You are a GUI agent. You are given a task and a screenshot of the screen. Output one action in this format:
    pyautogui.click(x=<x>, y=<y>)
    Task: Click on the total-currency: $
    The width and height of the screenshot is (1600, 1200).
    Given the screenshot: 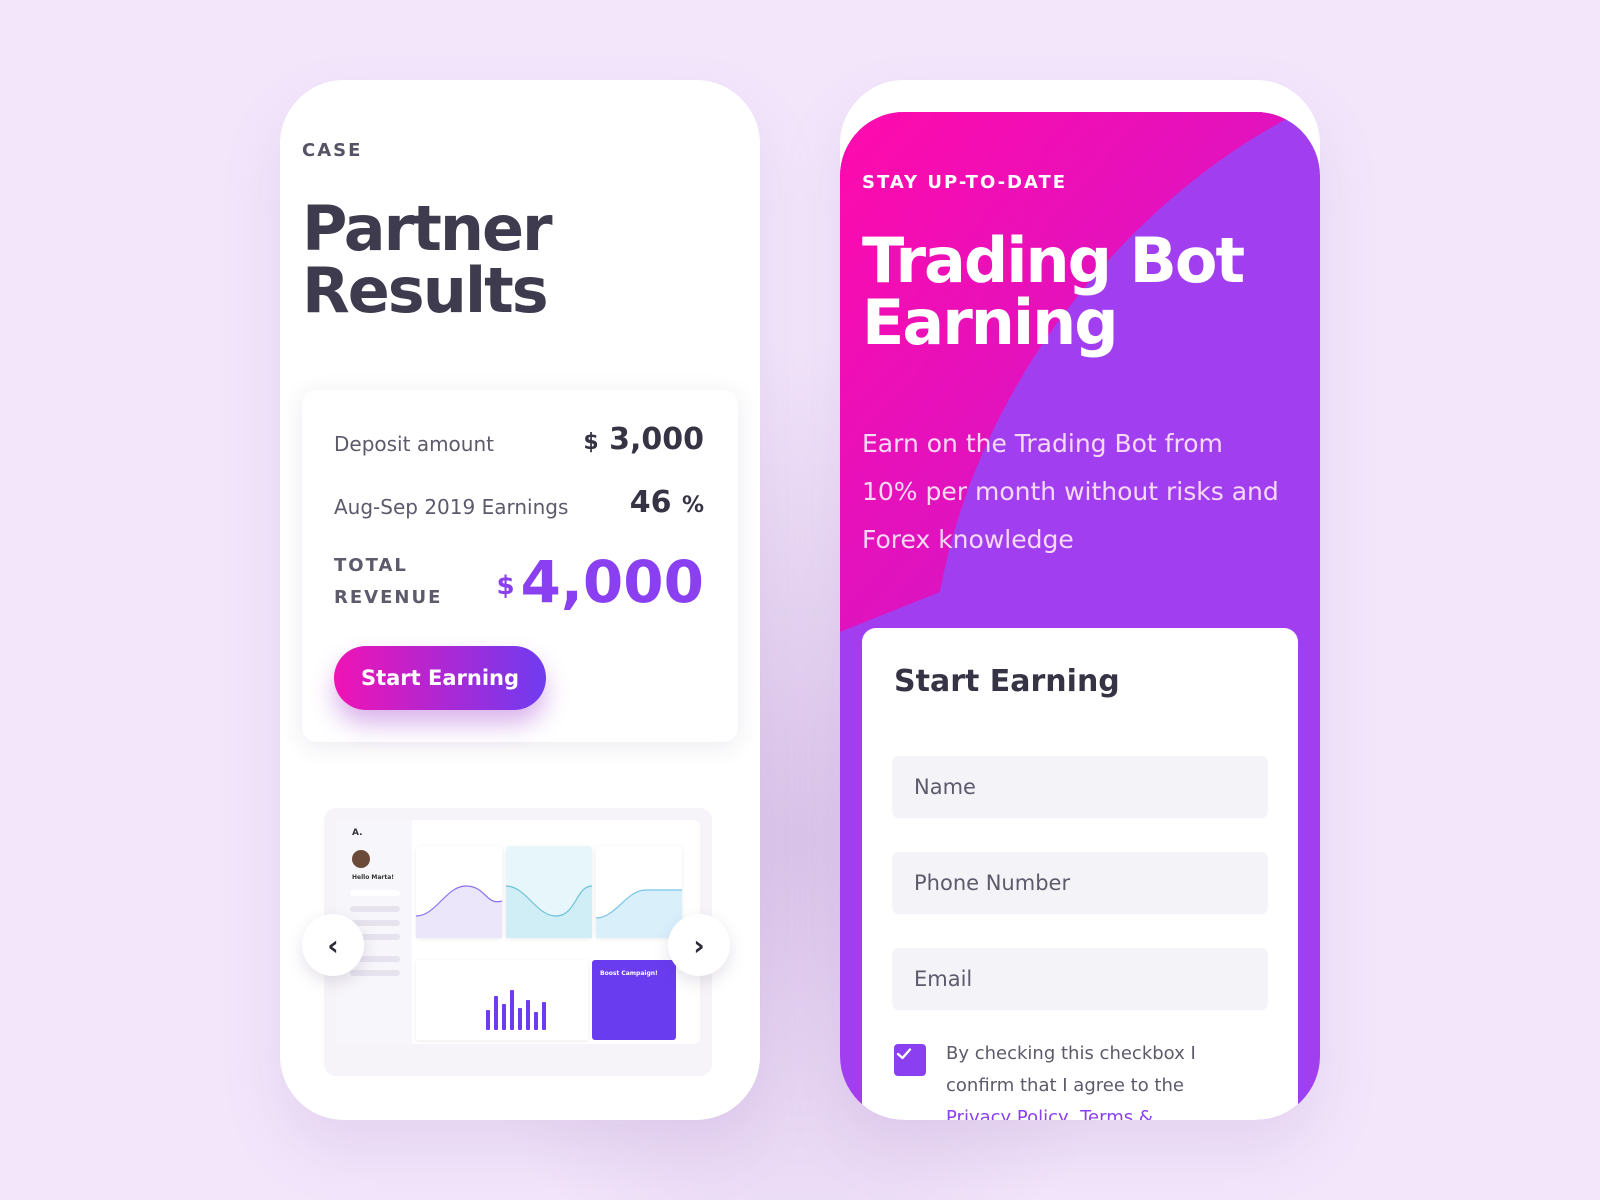 What is the action you would take?
    pyautogui.click(x=505, y=586)
    